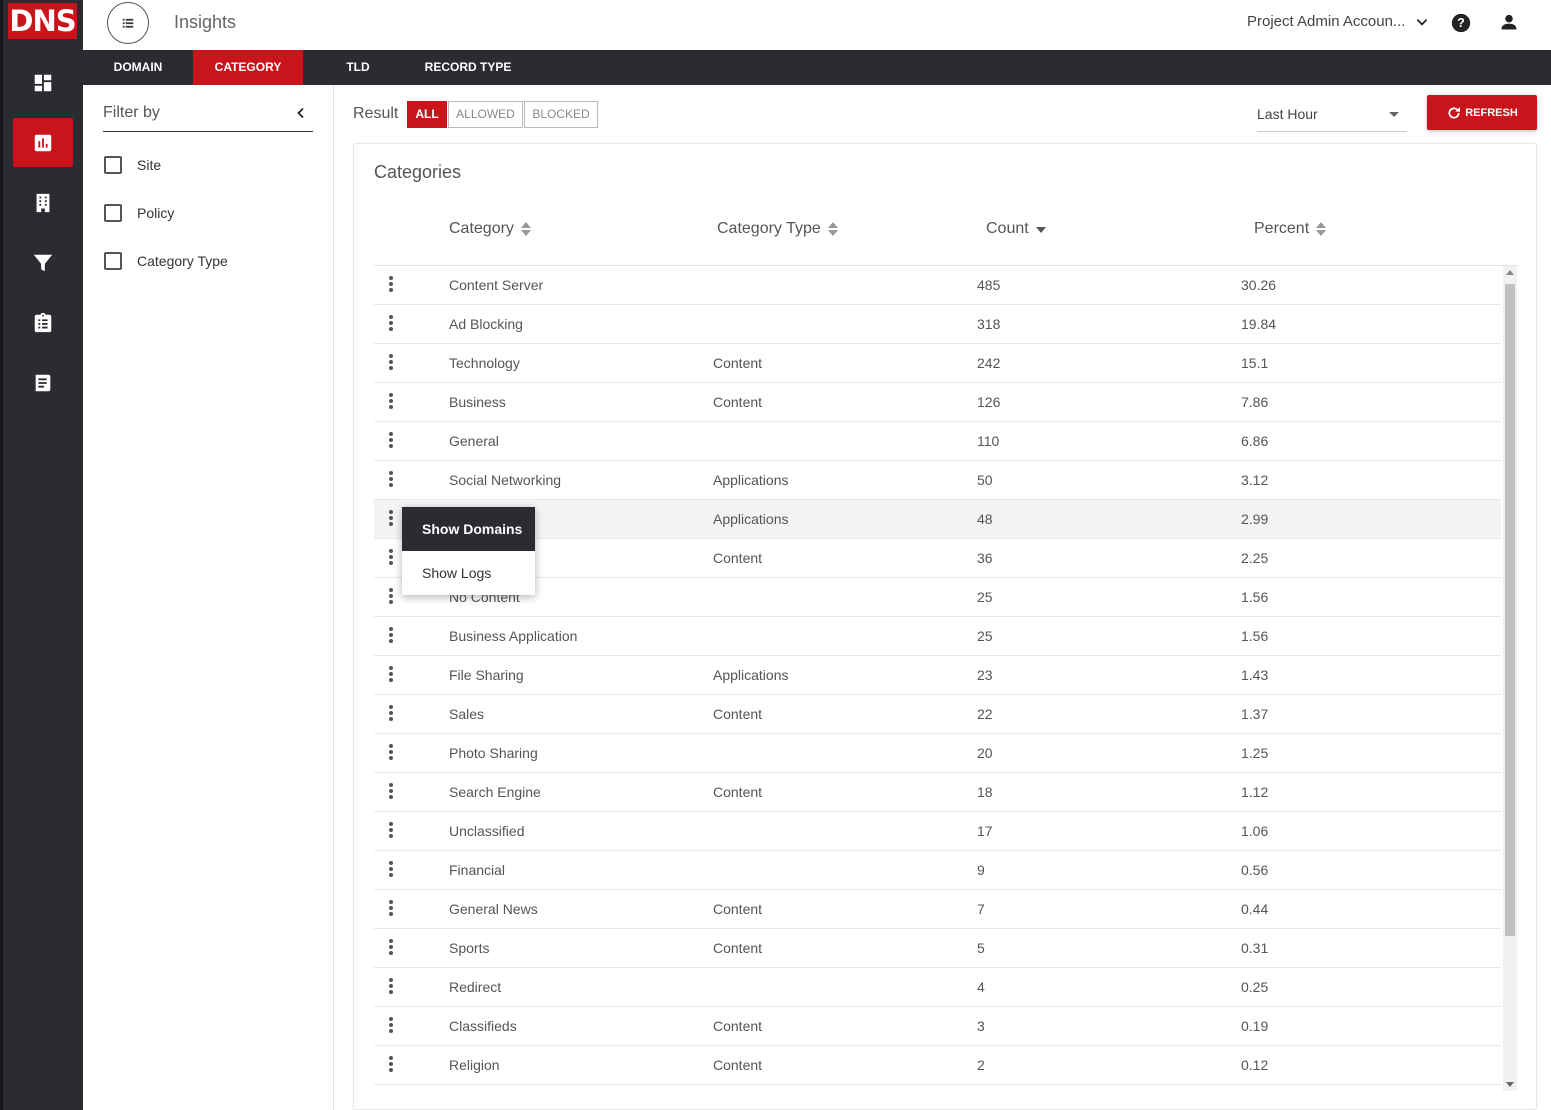 Image resolution: width=1551 pixels, height=1110 pixels. I want to click on menu-toggle-button, so click(128, 23).